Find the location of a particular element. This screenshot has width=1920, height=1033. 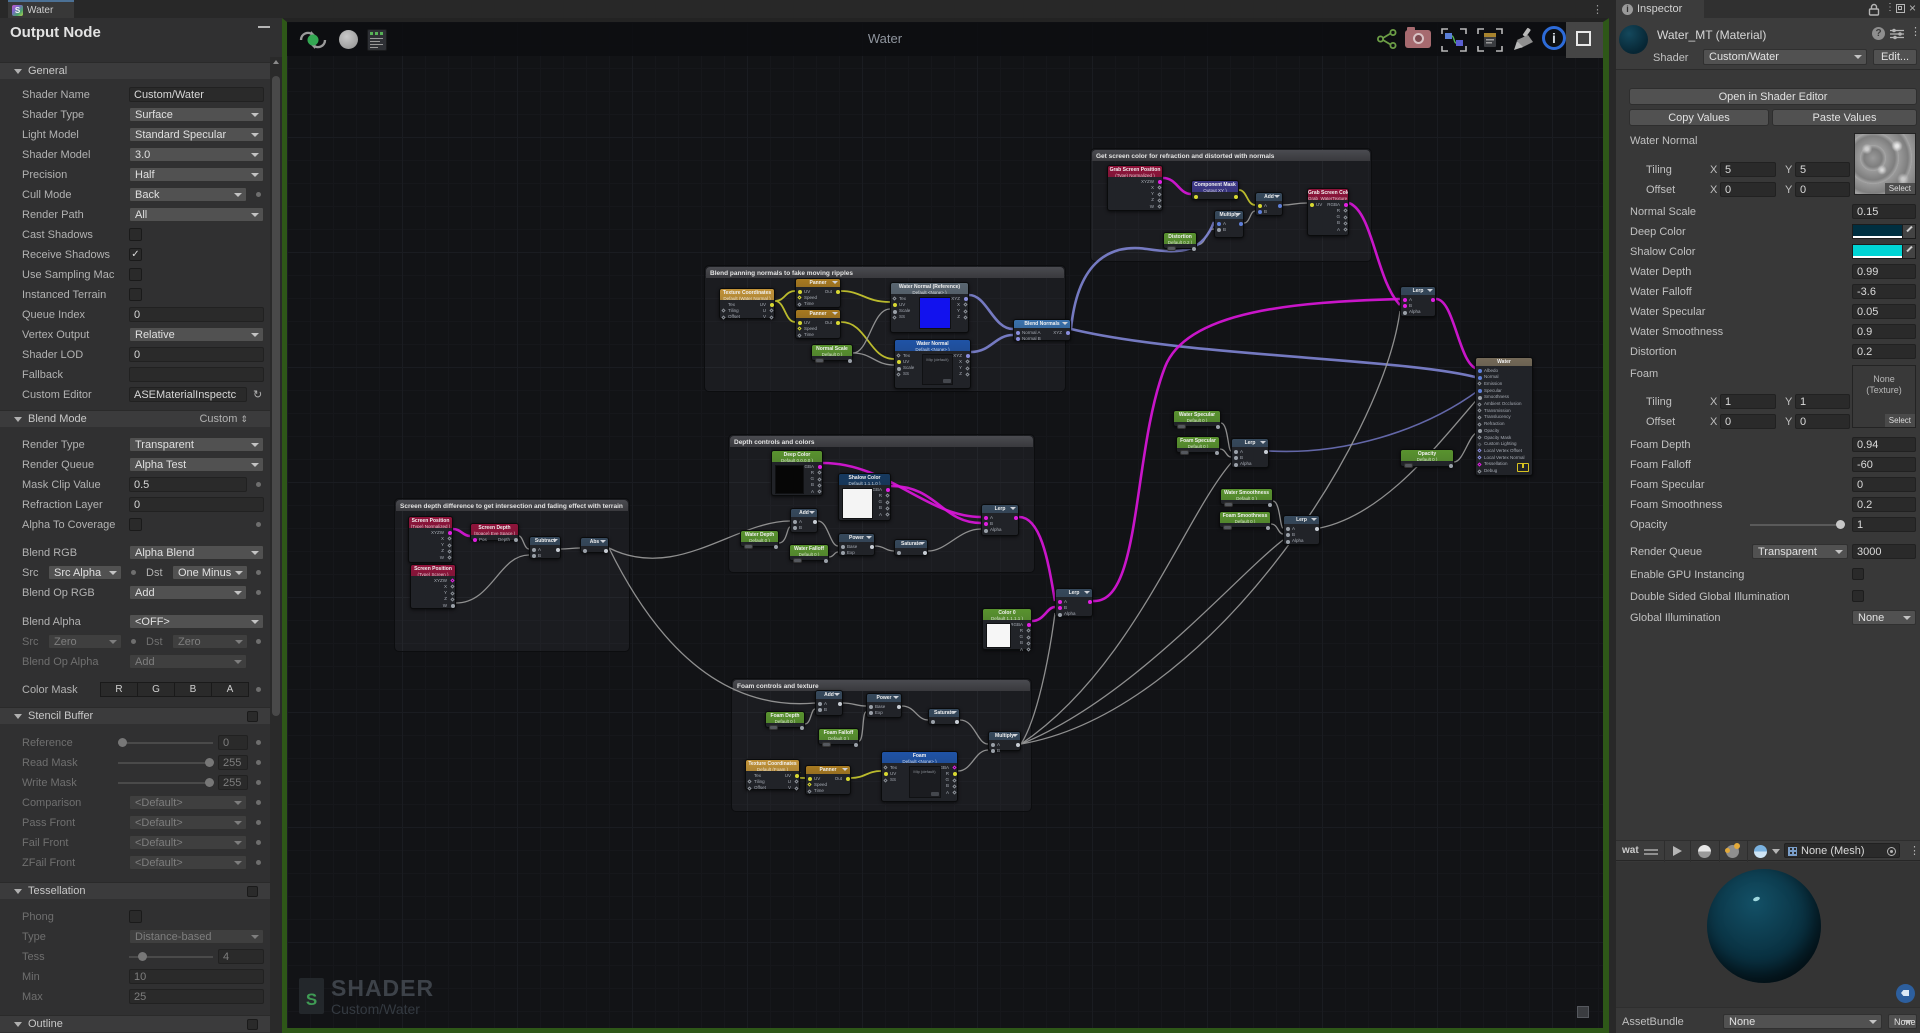

tab-inspector: i Inspector is located at coordinates (1660, 9).